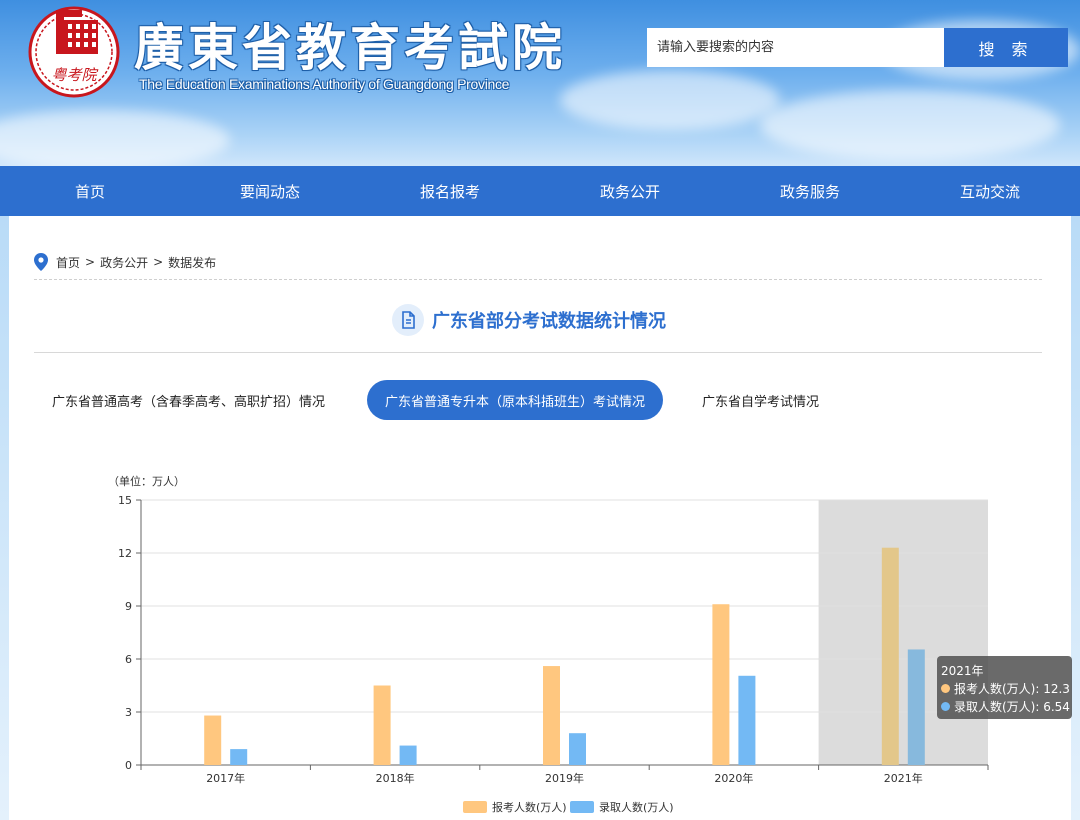  What do you see at coordinates (188, 400) in the screenshot?
I see `tab-gaokao: 广东省普通高考（含春季高考、高职扩招）情况` at bounding box center [188, 400].